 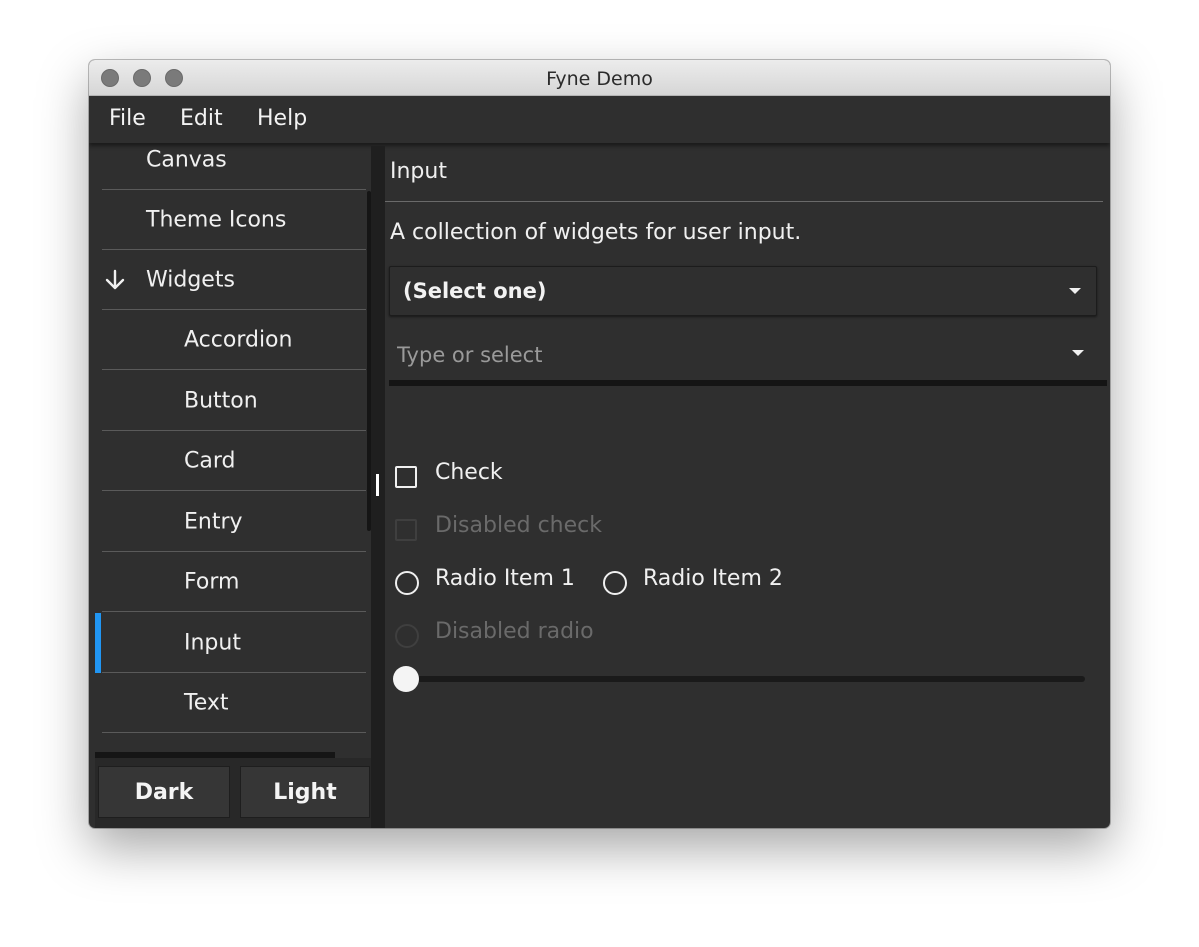 I want to click on arrow-down-icon, so click(x=115, y=279).